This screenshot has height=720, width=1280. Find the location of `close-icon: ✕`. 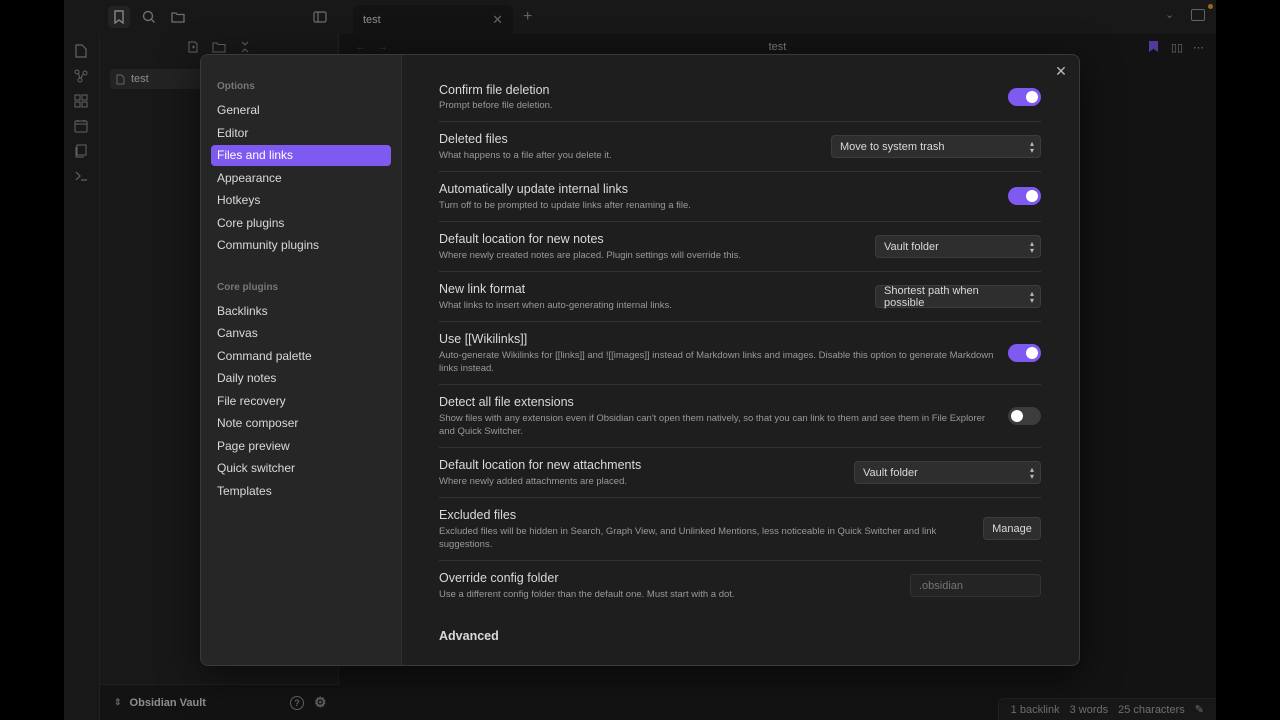

close-icon: ✕ is located at coordinates (1061, 71).